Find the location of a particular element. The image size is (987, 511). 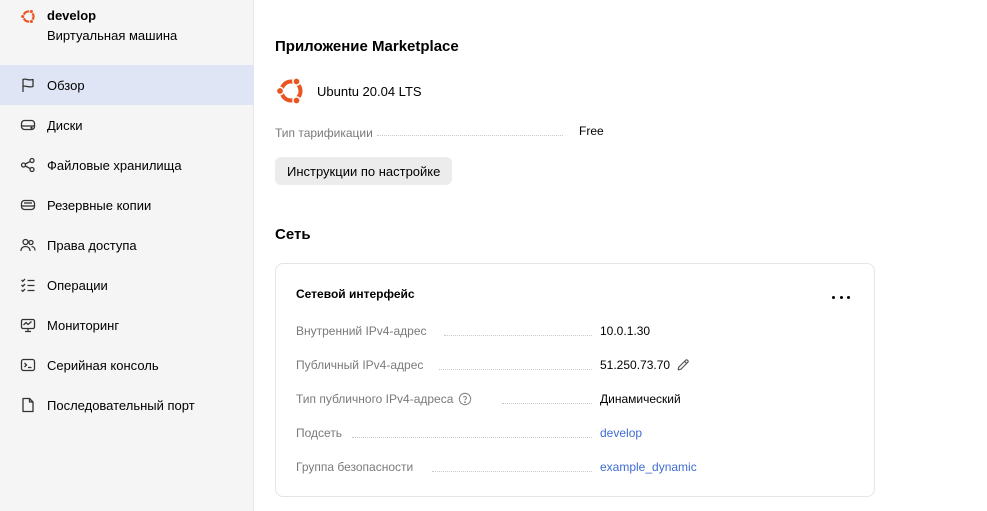

internal-ipv4-value: 10.0.1.30 is located at coordinates (625, 331).